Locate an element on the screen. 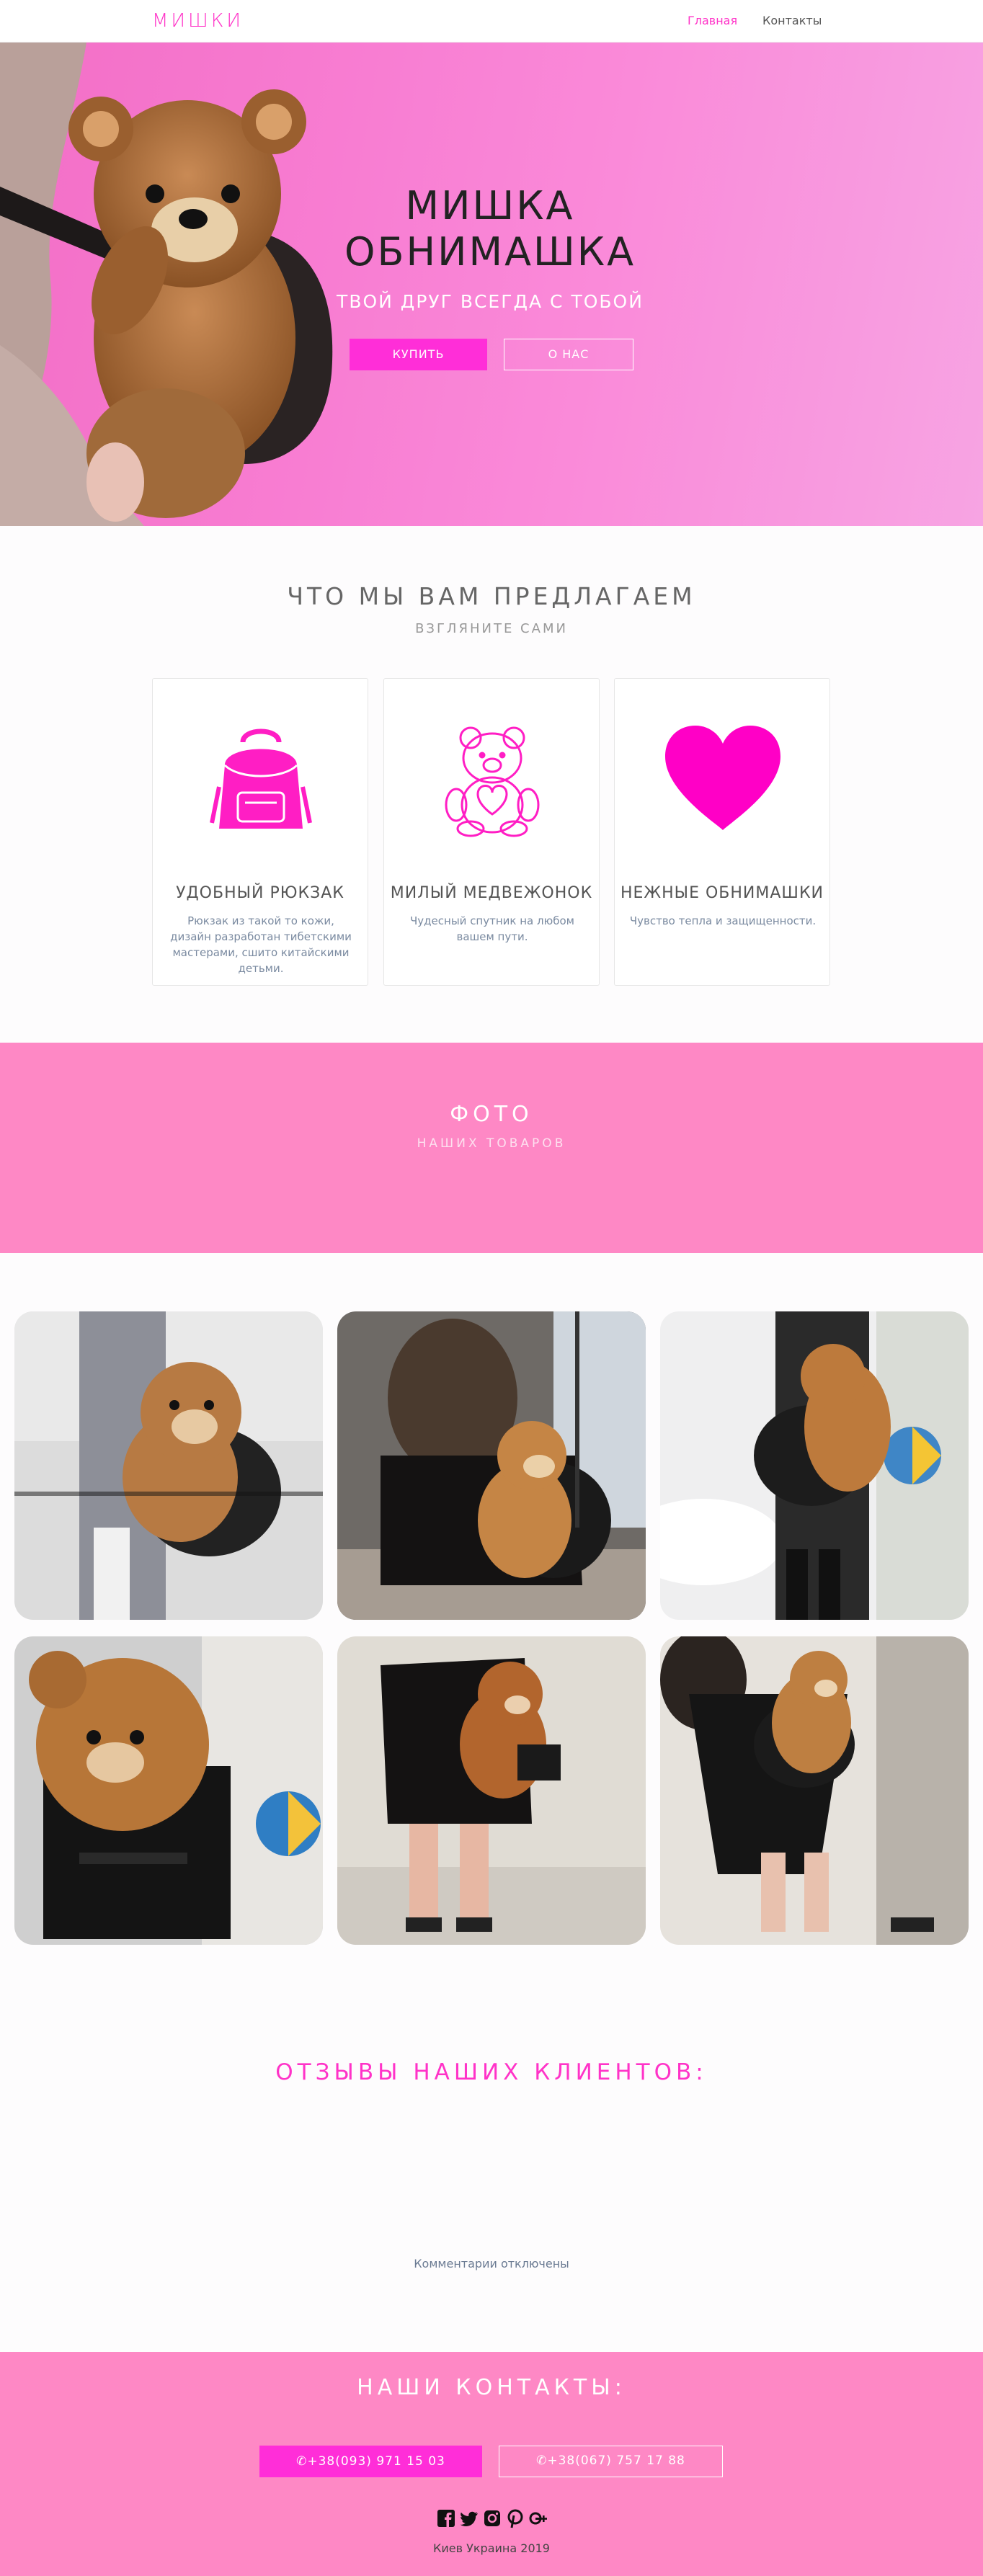  reviews-title: ОТЗЫВЫ НАШИХ КЛИЕНТОВ: is located at coordinates (491, 2072).